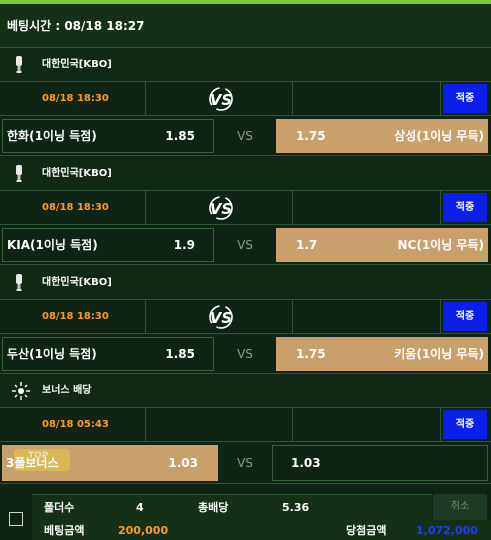 This screenshot has height=540, width=491. Describe the element at coordinates (382, 245) in the screenshot. I see `away-team-bet-button: 1.7 NC(1이닝 무득)` at that location.